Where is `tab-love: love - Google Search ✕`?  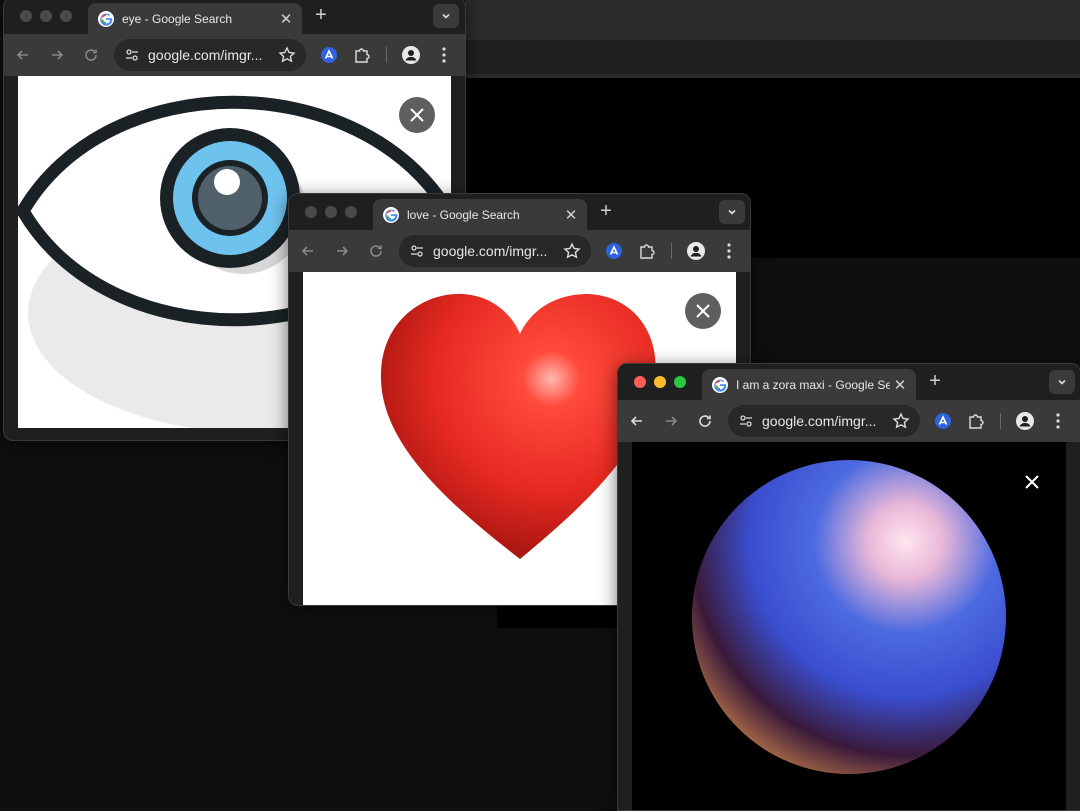 tab-love: love - Google Search ✕ is located at coordinates (480, 214).